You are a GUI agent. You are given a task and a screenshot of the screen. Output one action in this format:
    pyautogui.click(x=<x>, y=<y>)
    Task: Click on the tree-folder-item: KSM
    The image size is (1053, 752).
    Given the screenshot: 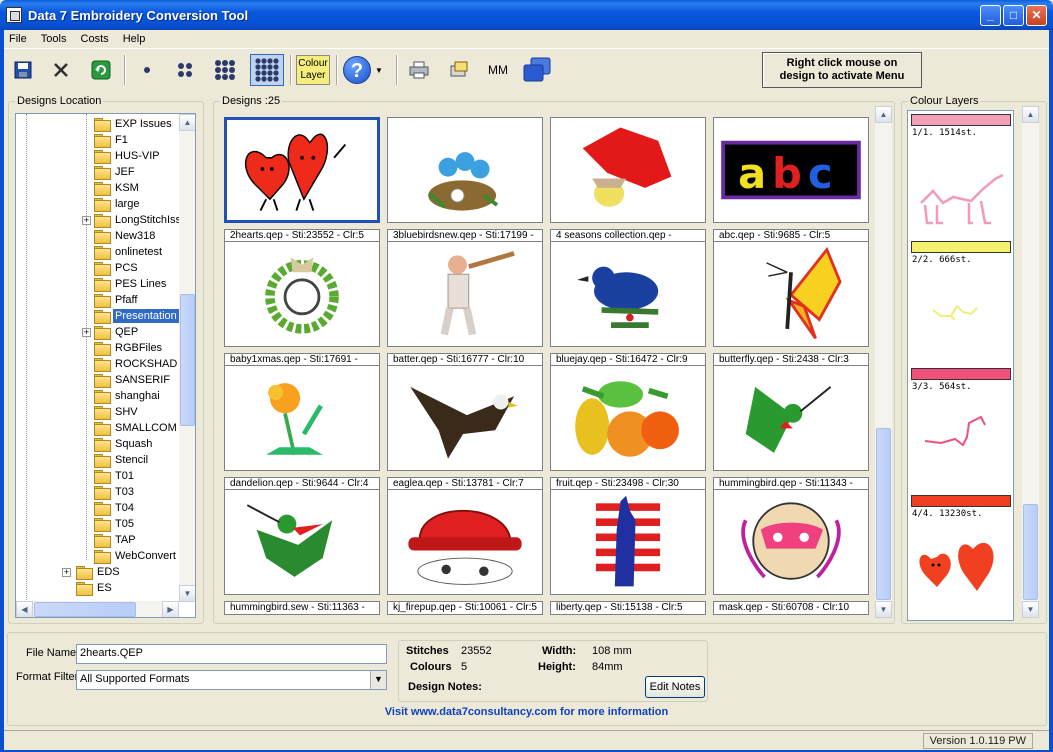 What is the action you would take?
    pyautogui.click(x=117, y=188)
    